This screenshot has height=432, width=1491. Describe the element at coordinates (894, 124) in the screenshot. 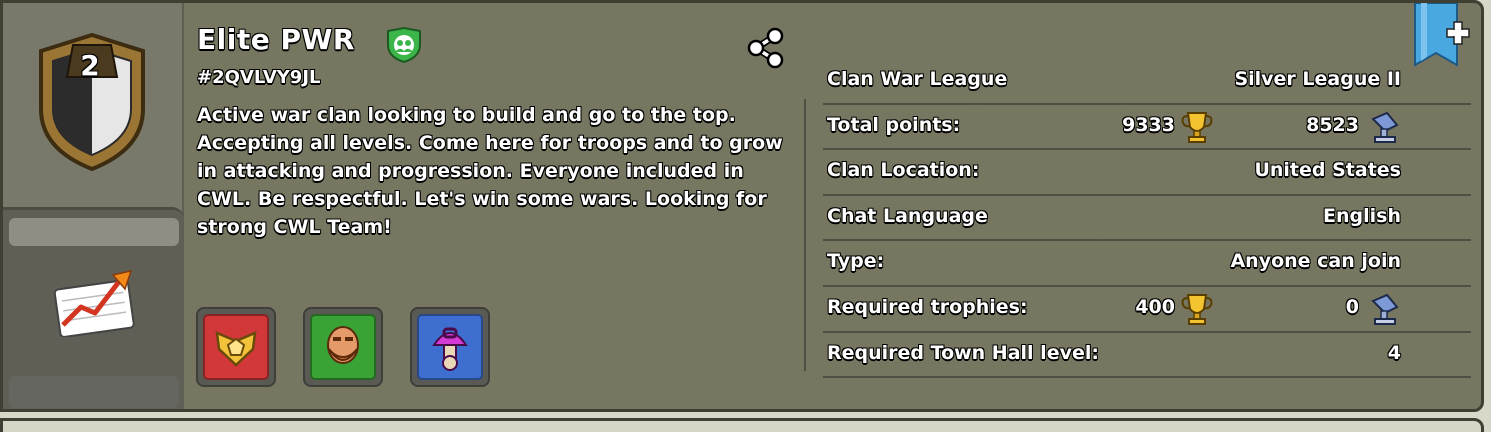

I see `info-label: Total points:` at that location.